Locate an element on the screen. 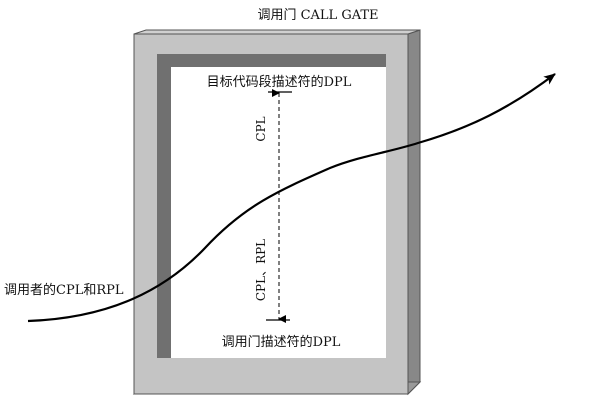 Image resolution: width=601 pixels, height=415 pixels. target-dpl-label: 目标代码段描述符的DPL is located at coordinates (279, 82).